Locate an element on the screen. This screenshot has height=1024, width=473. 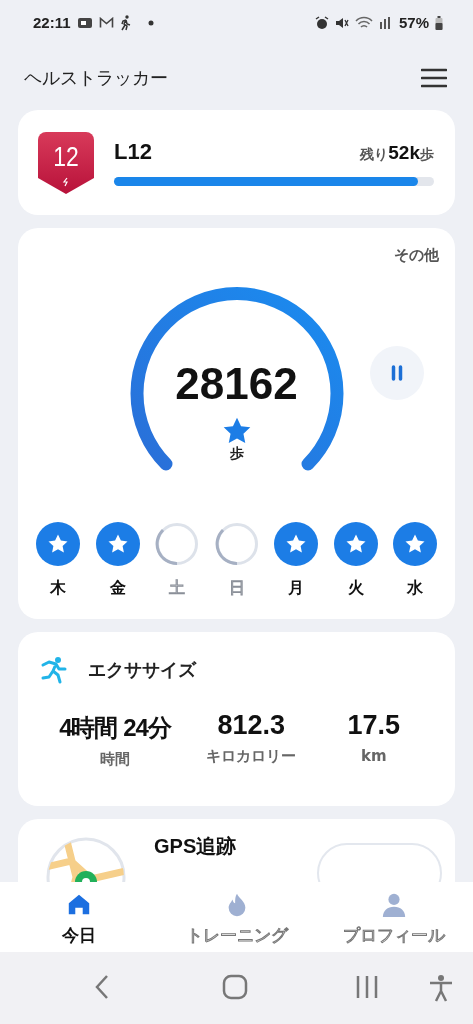
recent-apps-icon is located at coordinates (367, 987).